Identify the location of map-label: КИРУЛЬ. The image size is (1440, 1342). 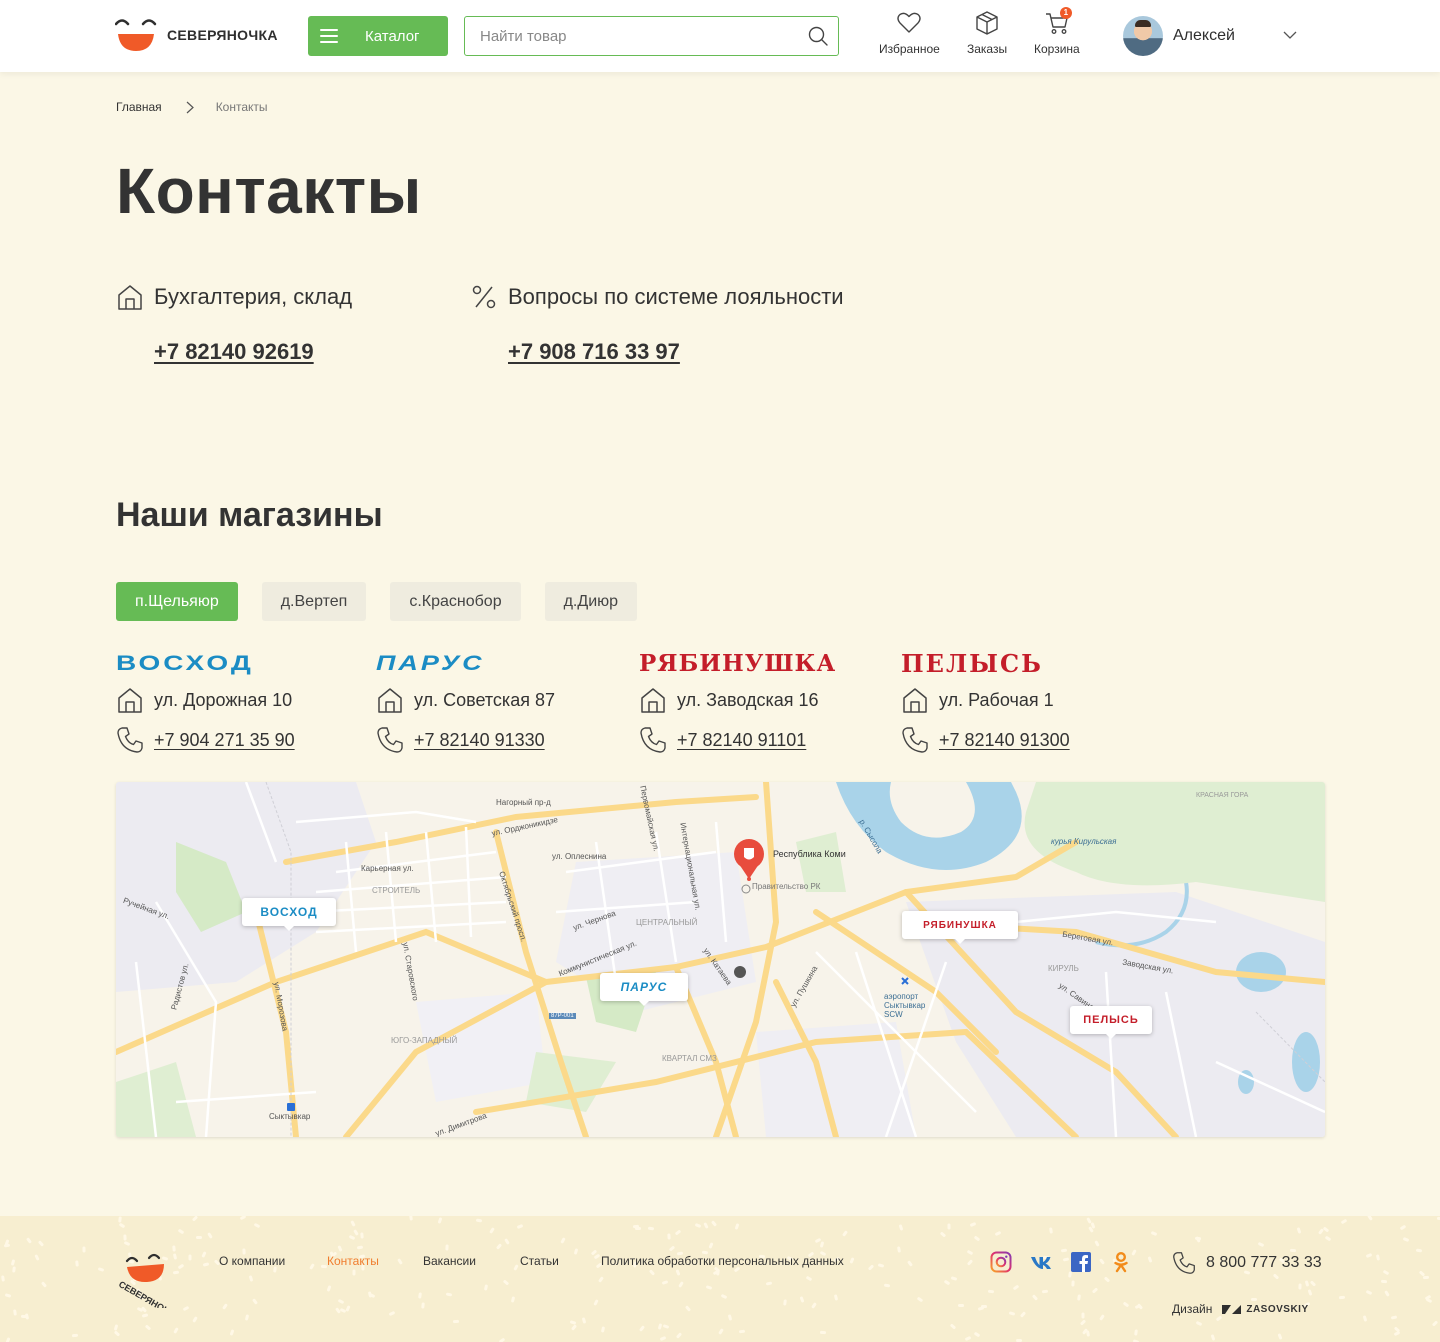
(1063, 968).